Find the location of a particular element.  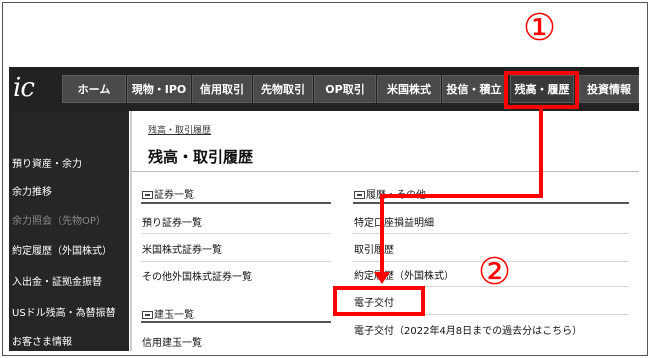

tab-options: OP取引 is located at coordinates (345, 89).